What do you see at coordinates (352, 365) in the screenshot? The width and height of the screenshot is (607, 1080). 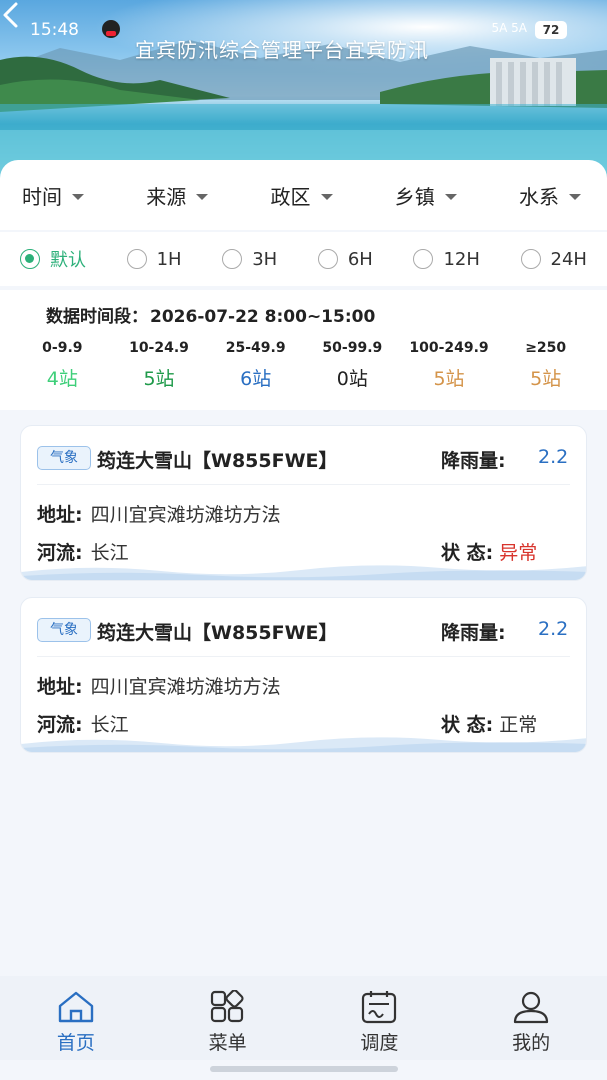 I see `rainfall-range-item: 50-99.9 0站` at bounding box center [352, 365].